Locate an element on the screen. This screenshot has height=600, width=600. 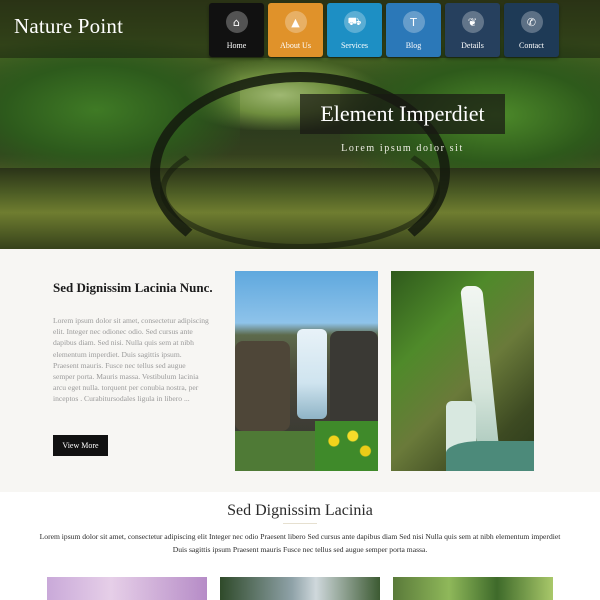
site-logo: Nature Point is located at coordinates (68, 26).